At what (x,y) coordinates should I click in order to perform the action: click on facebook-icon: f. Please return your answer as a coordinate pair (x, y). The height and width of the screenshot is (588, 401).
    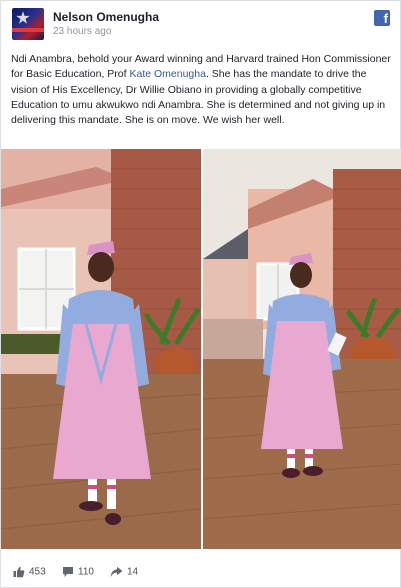
    Looking at the image, I should click on (382, 18).